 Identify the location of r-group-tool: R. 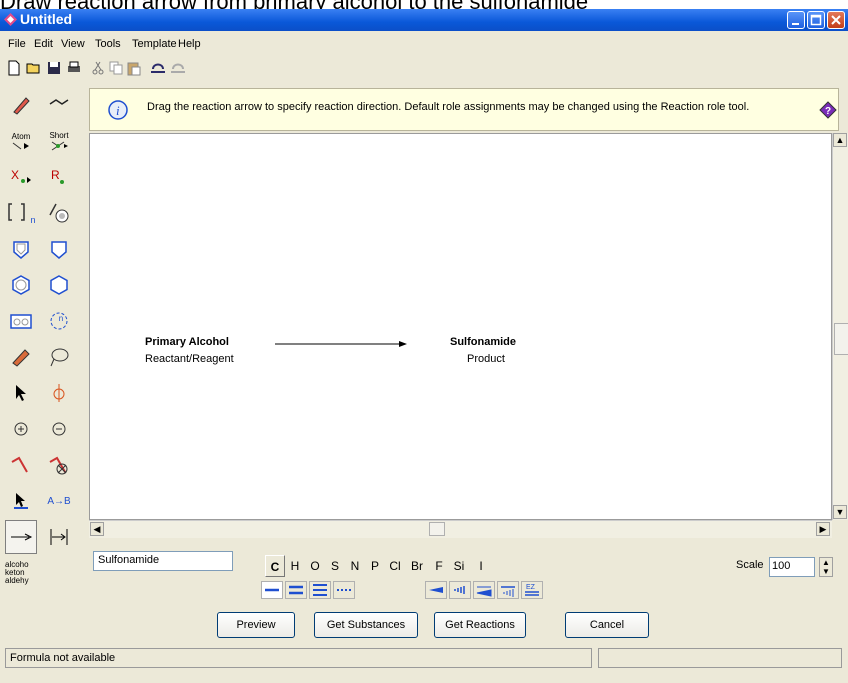
(59, 177).